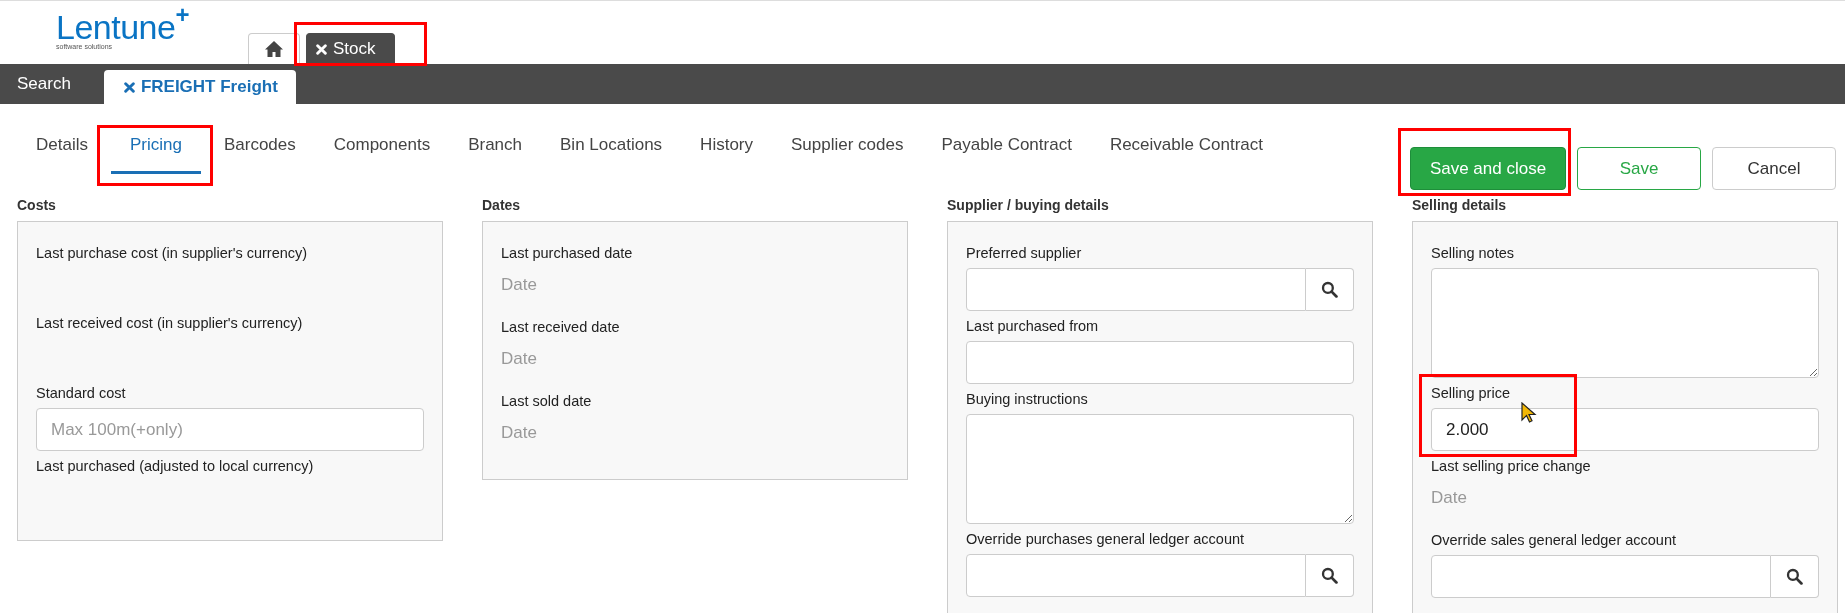 The width and height of the screenshot is (1845, 613). Describe the element at coordinates (502, 205) in the screenshot. I see `section-title: Dates` at that location.